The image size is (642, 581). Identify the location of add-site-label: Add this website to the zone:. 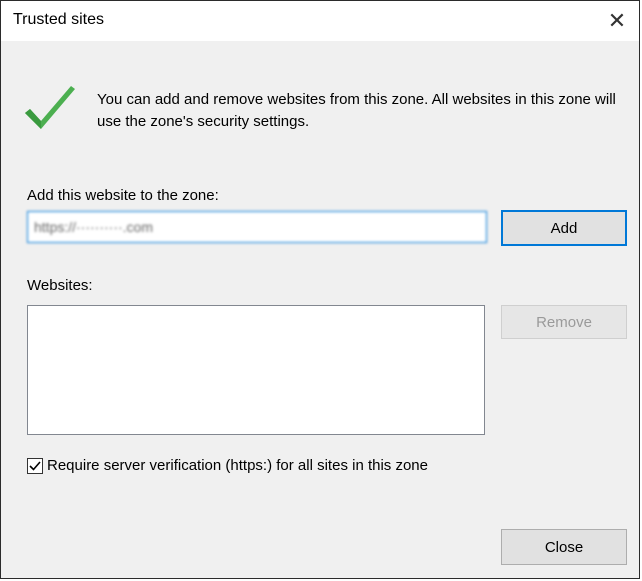
(123, 195).